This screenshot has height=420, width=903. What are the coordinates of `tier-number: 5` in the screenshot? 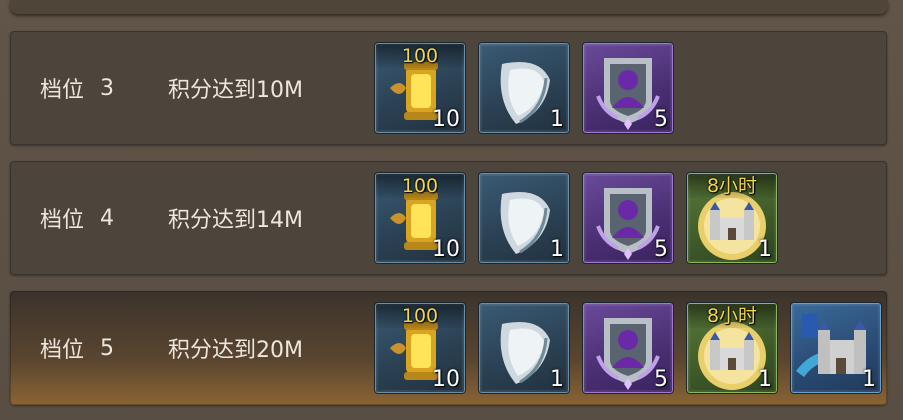 It's located at (107, 348).